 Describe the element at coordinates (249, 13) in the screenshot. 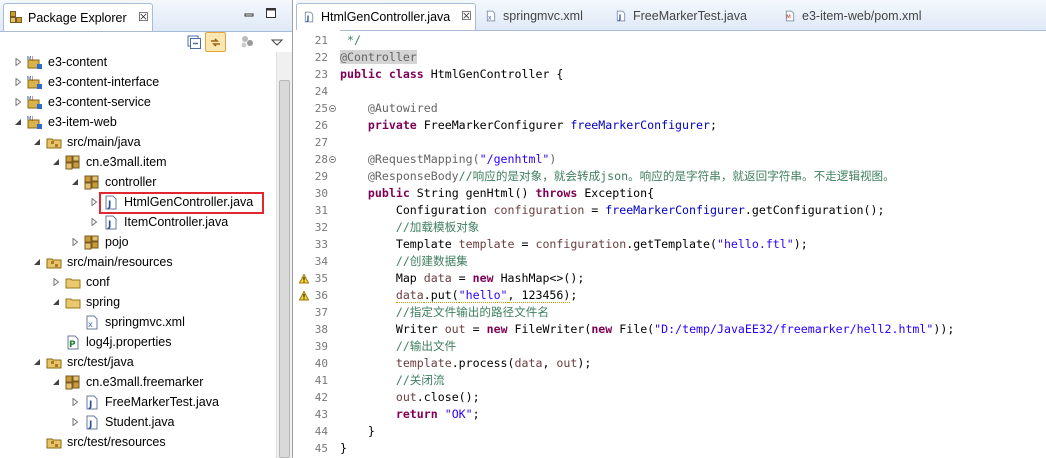

I see `minimize-icon` at that location.